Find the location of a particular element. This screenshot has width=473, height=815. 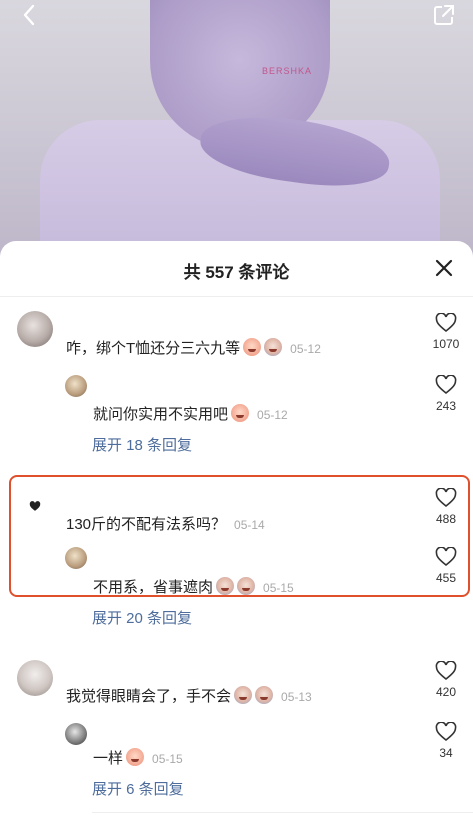

heart-avatar is located at coordinates (36, 506).